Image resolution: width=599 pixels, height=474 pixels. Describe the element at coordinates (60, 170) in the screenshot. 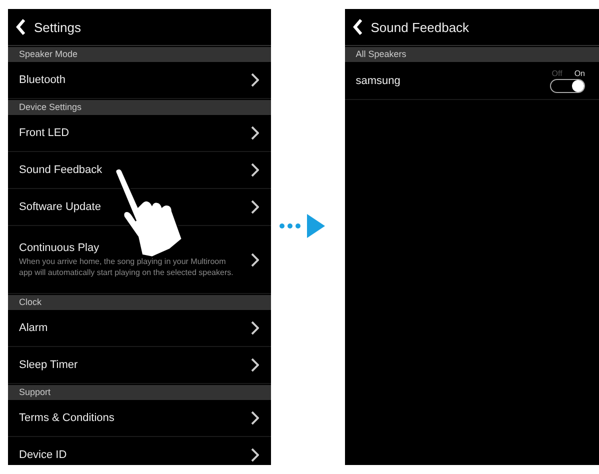

I see `item-label: Sound Feedback` at that location.